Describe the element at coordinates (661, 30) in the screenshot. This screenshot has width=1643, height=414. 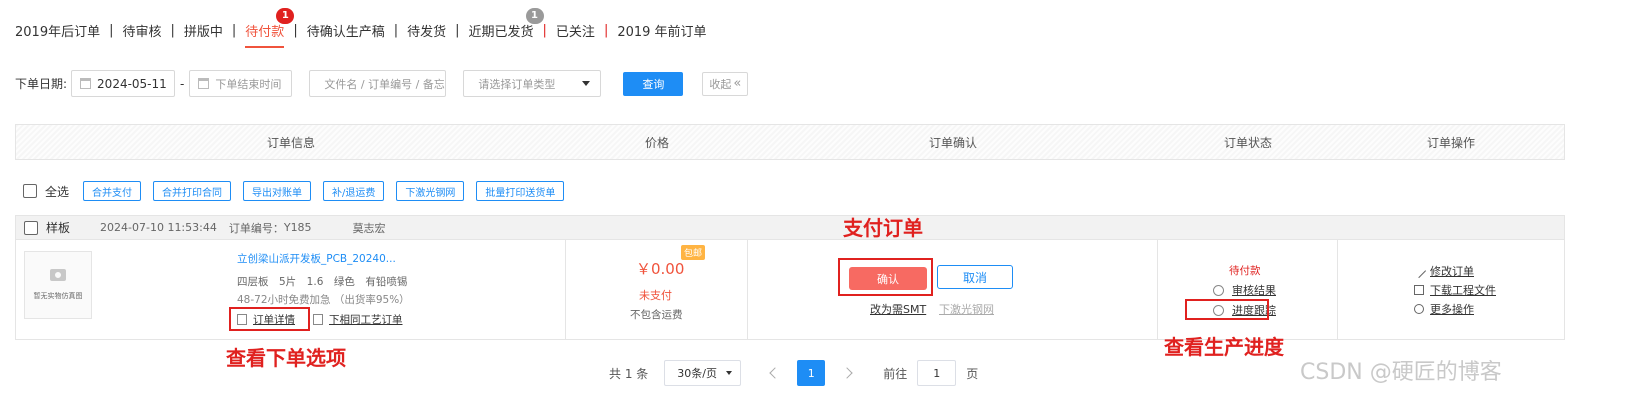
I see `tab-before-2019: 2019 年前订单` at that location.